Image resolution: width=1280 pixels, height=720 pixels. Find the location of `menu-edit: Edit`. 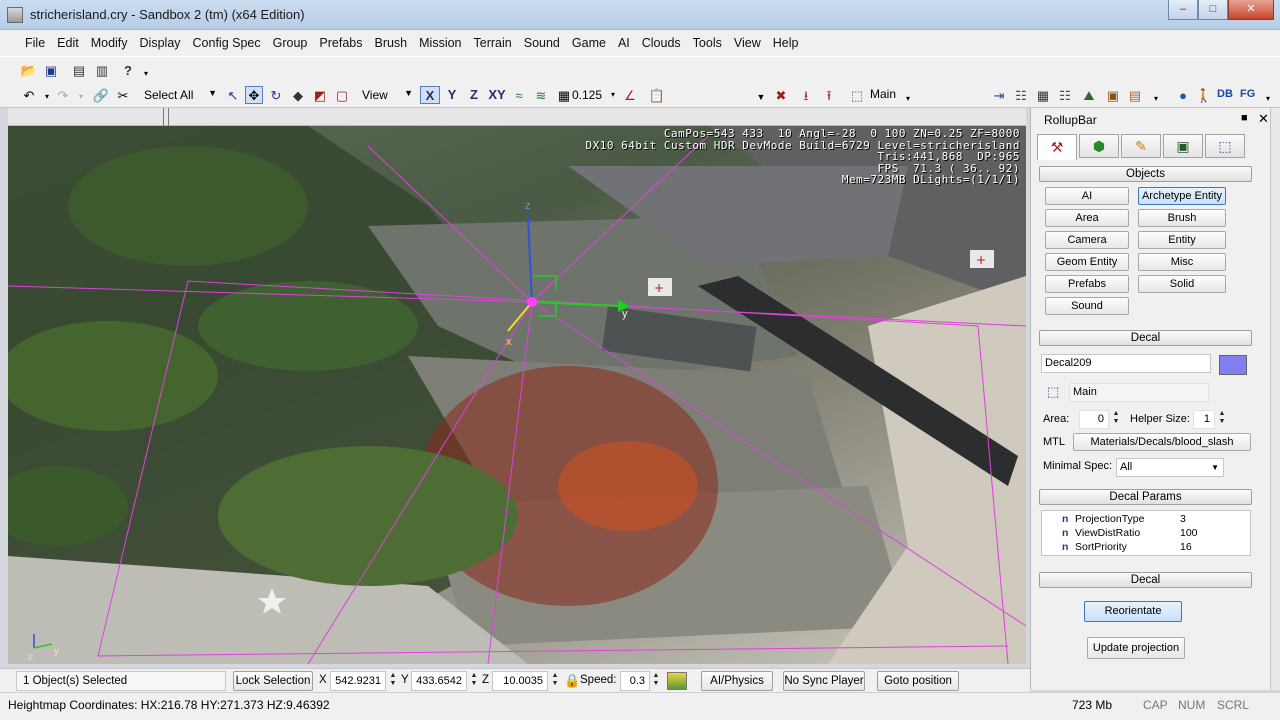

menu-edit: Edit is located at coordinates (71, 43).